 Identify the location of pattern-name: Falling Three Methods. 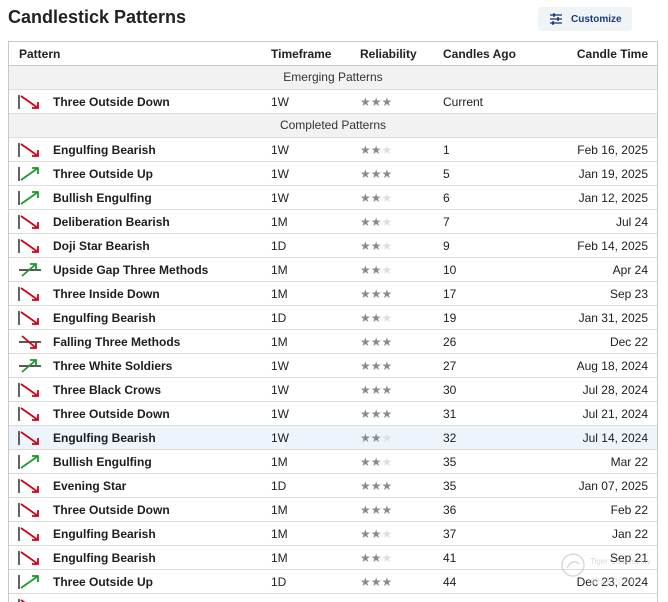
(116, 342).